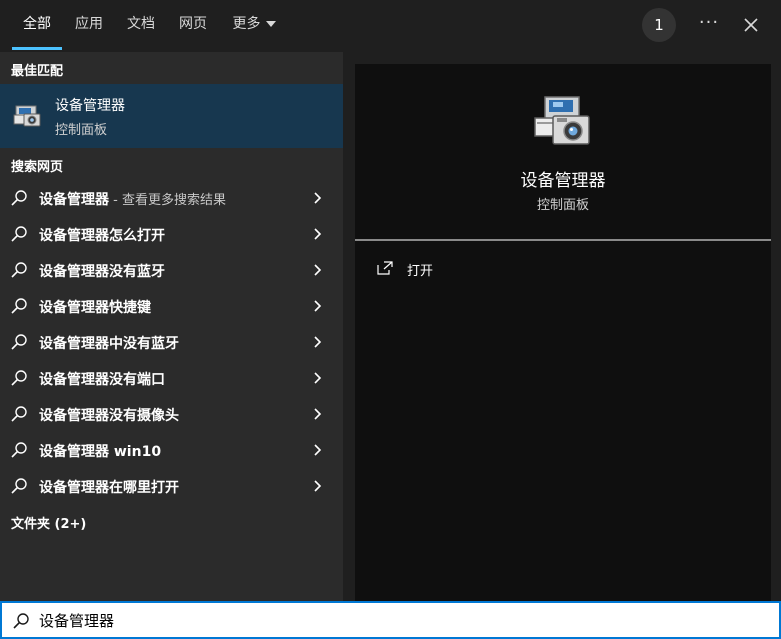 The image size is (781, 639). What do you see at coordinates (171, 116) in the screenshot?
I see `best-match-item: 设备管理器 控制面板` at bounding box center [171, 116].